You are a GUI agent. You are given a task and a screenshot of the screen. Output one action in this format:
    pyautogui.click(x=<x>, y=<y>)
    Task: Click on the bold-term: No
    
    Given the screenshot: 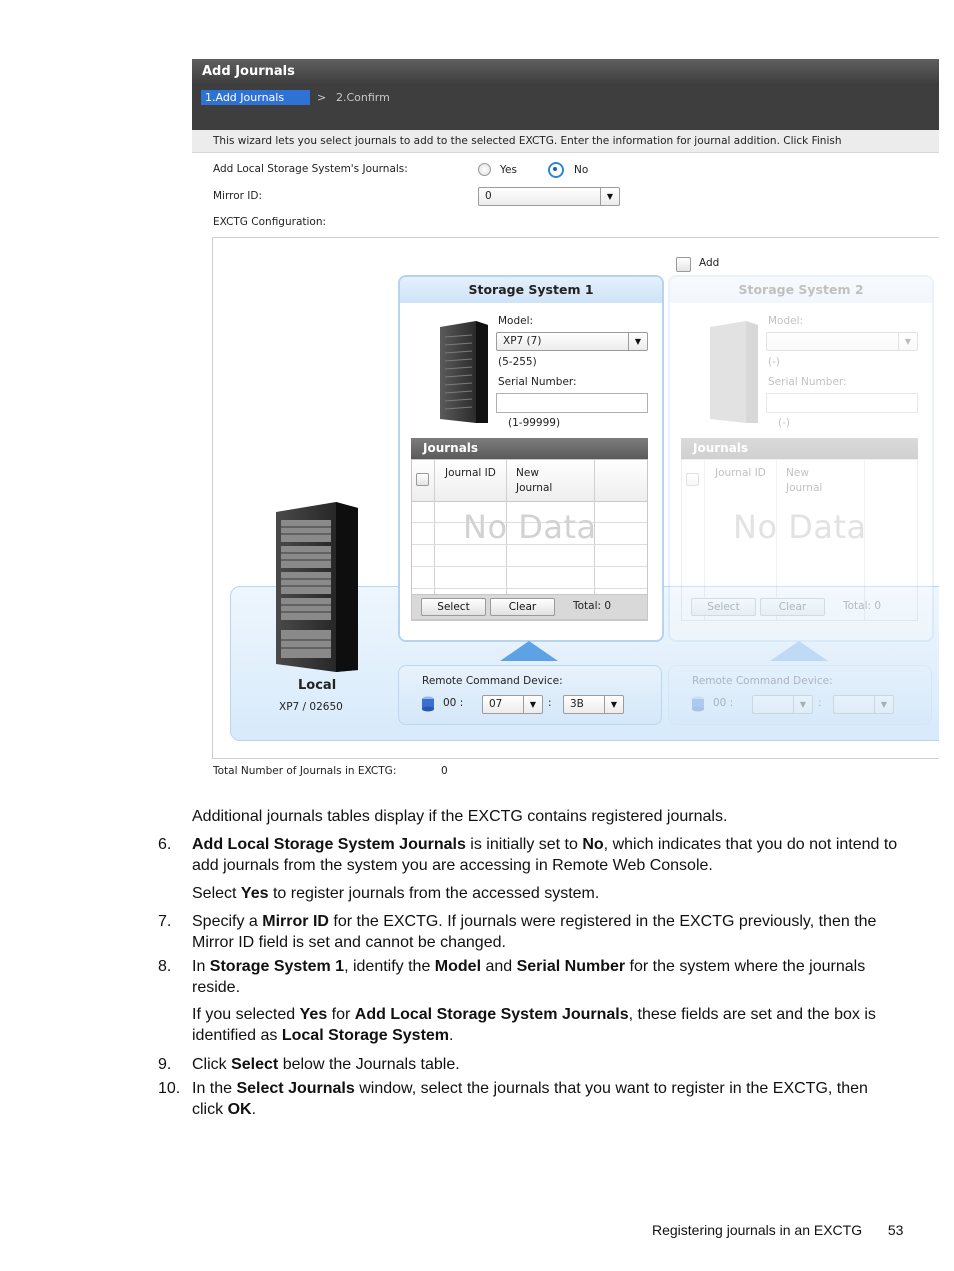 What is the action you would take?
    pyautogui.click(x=593, y=844)
    